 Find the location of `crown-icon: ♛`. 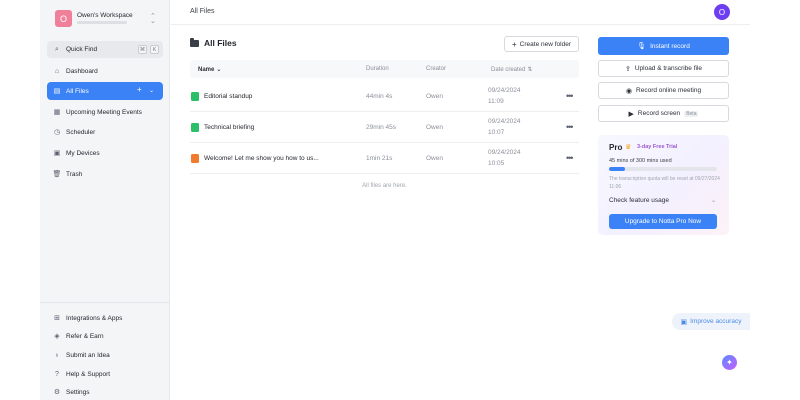

crown-icon: ♛ is located at coordinates (628, 147).